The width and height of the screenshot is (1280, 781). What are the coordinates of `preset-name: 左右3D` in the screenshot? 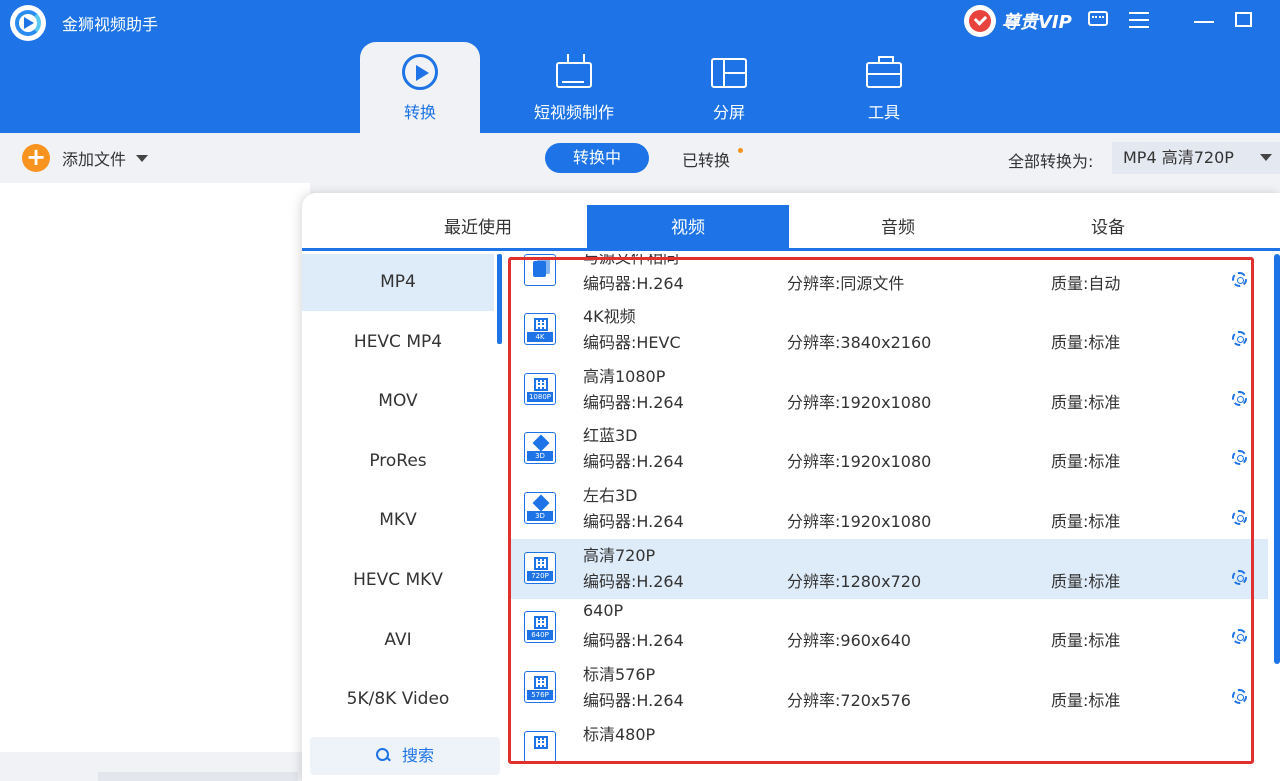 It's located at (610, 495).